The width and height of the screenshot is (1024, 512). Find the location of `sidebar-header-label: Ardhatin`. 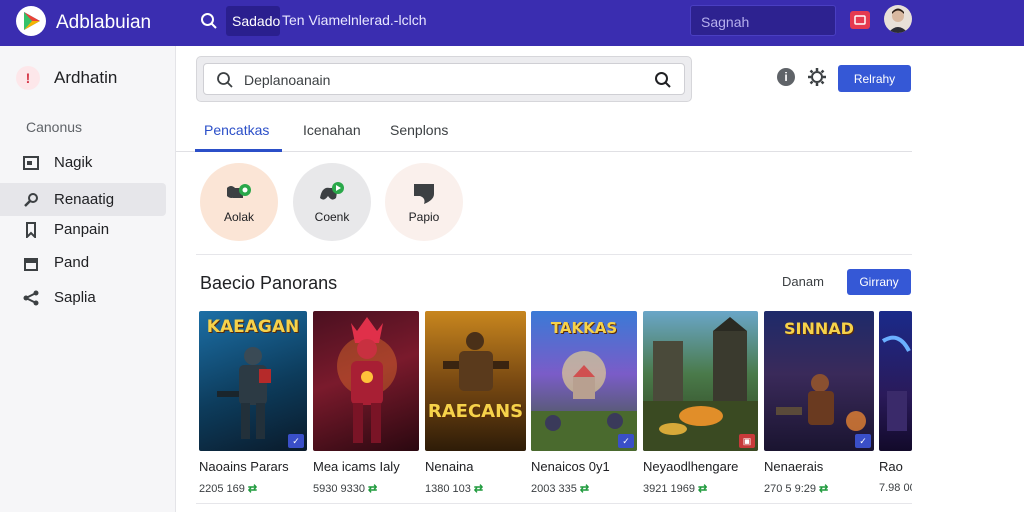

sidebar-header-label: Ardhatin is located at coordinates (86, 77).